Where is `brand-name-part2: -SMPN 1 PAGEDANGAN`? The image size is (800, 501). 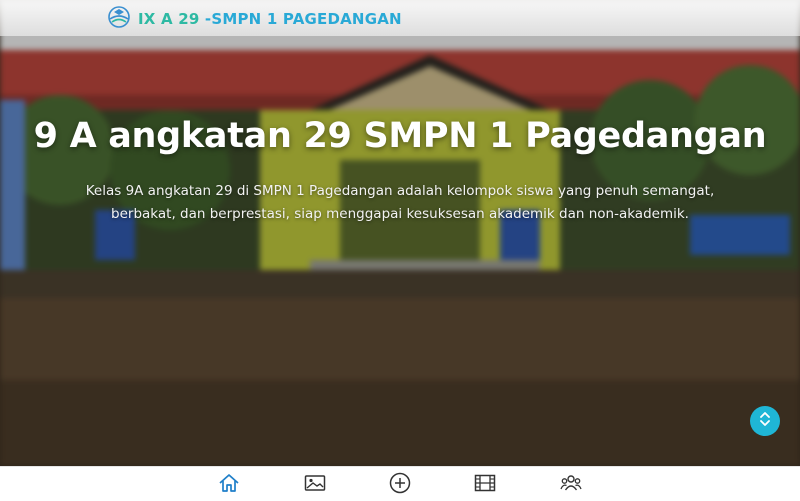 brand-name-part2: -SMPN 1 PAGEDANGAN is located at coordinates (300, 19).